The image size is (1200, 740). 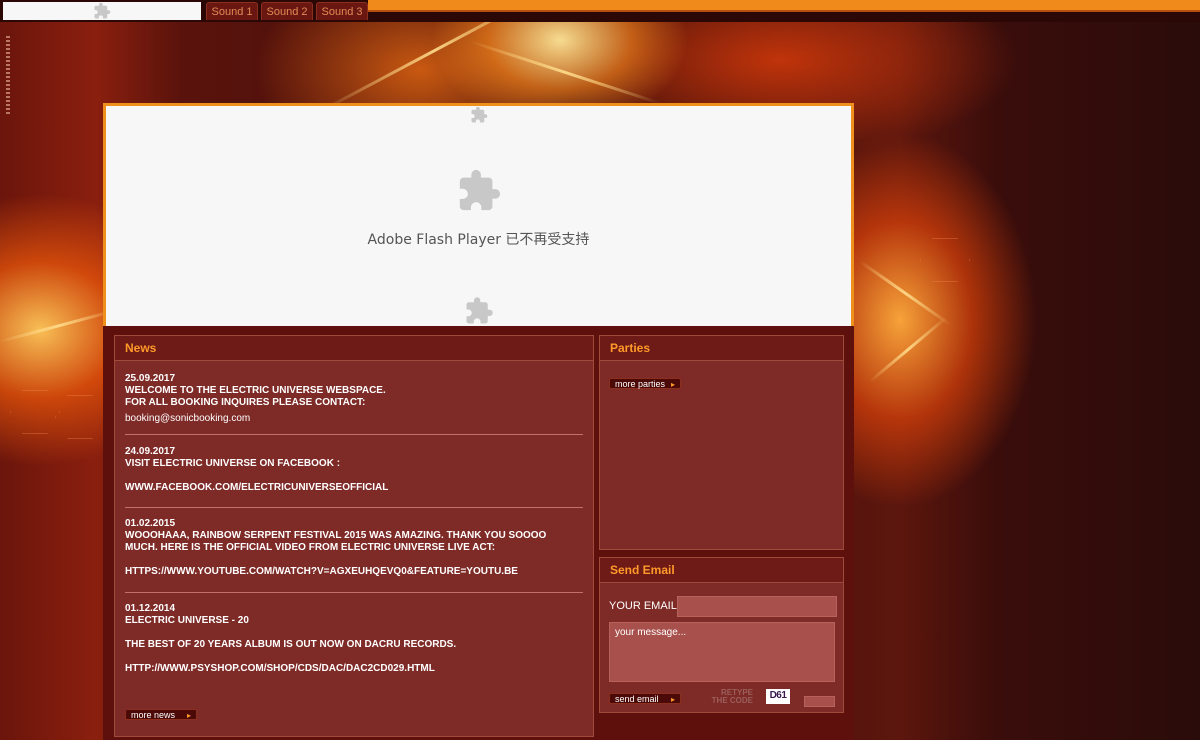 What do you see at coordinates (354, 419) in the screenshot?
I see `booking-email-link: booking@sonicbooking.com` at bounding box center [354, 419].